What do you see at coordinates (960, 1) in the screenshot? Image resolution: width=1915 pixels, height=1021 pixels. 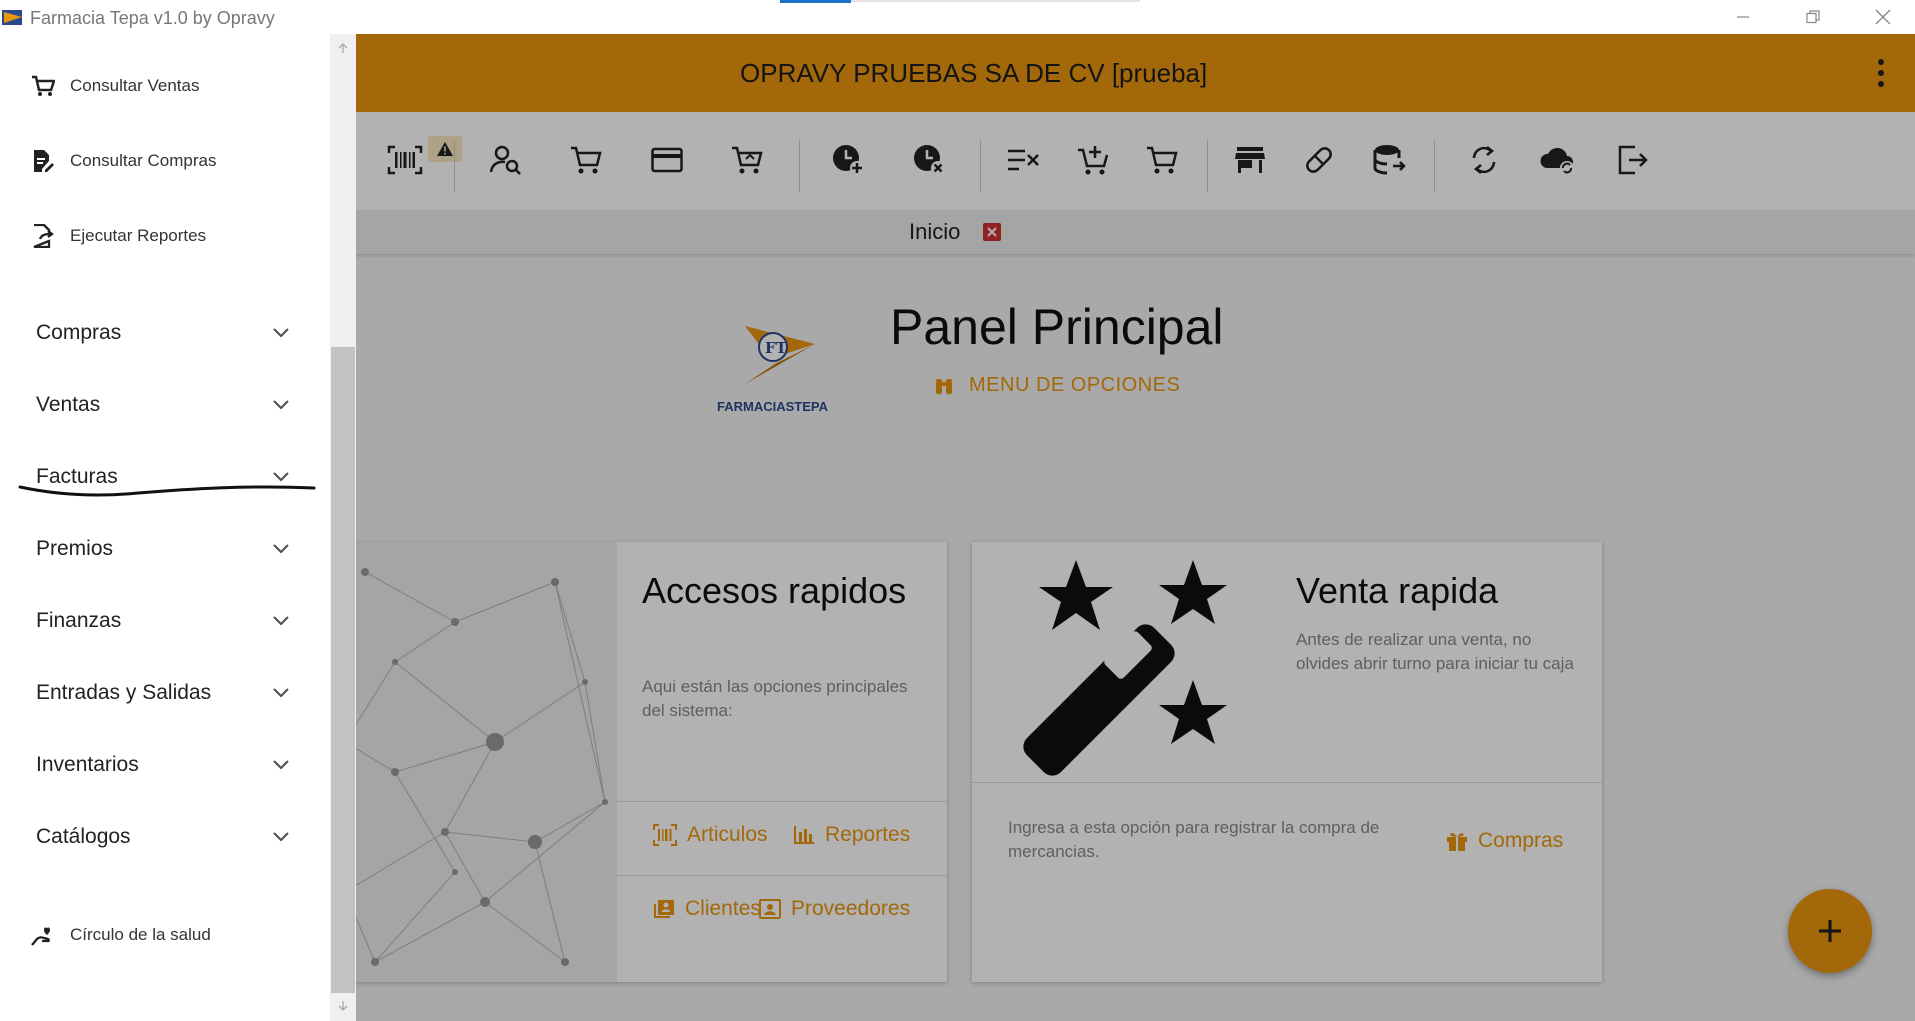 I see `window-tab-indicator` at bounding box center [960, 1].